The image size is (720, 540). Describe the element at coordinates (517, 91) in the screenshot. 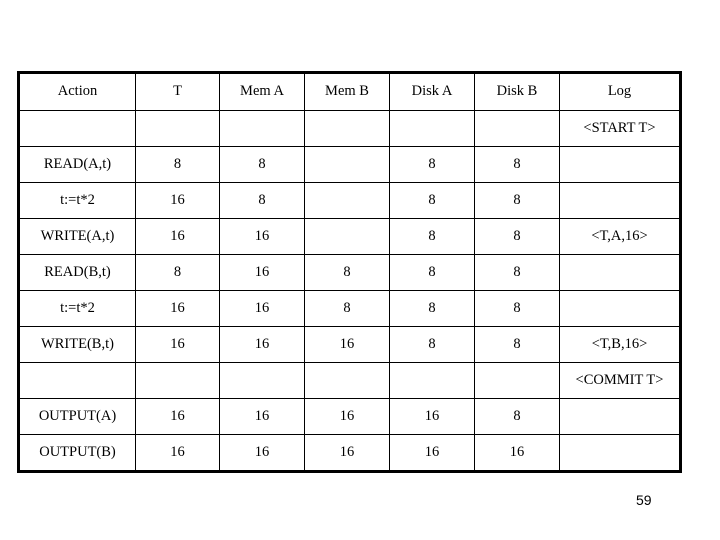

I see `column-header-disk-b: Disk B` at that location.